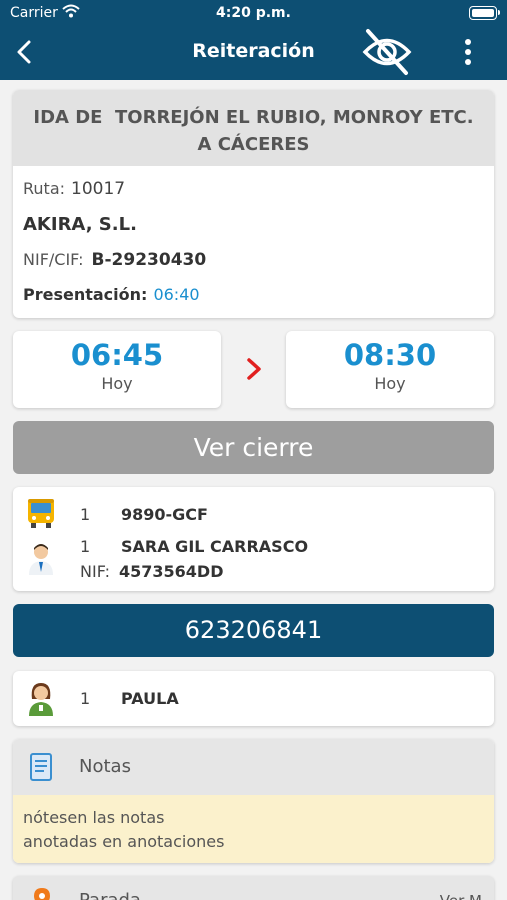 The height and width of the screenshot is (900, 507). I want to click on location-pin-icon, so click(42, 894).